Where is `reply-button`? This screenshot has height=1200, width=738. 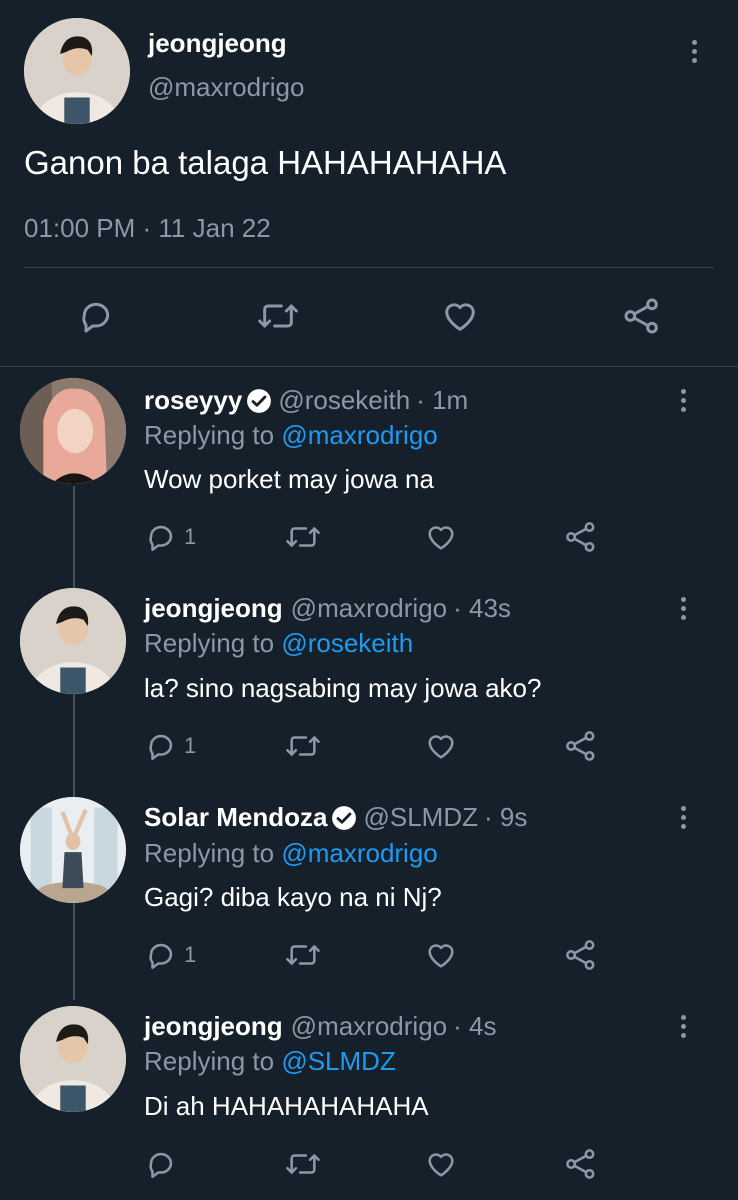 reply-button is located at coordinates (164, 1164).